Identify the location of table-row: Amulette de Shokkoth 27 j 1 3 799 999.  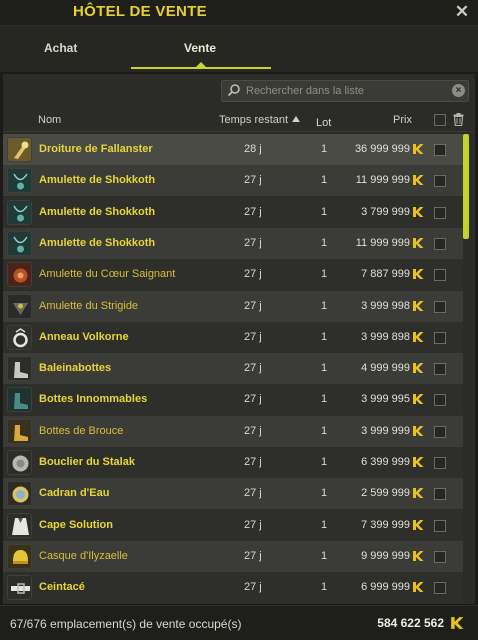
(233, 212).